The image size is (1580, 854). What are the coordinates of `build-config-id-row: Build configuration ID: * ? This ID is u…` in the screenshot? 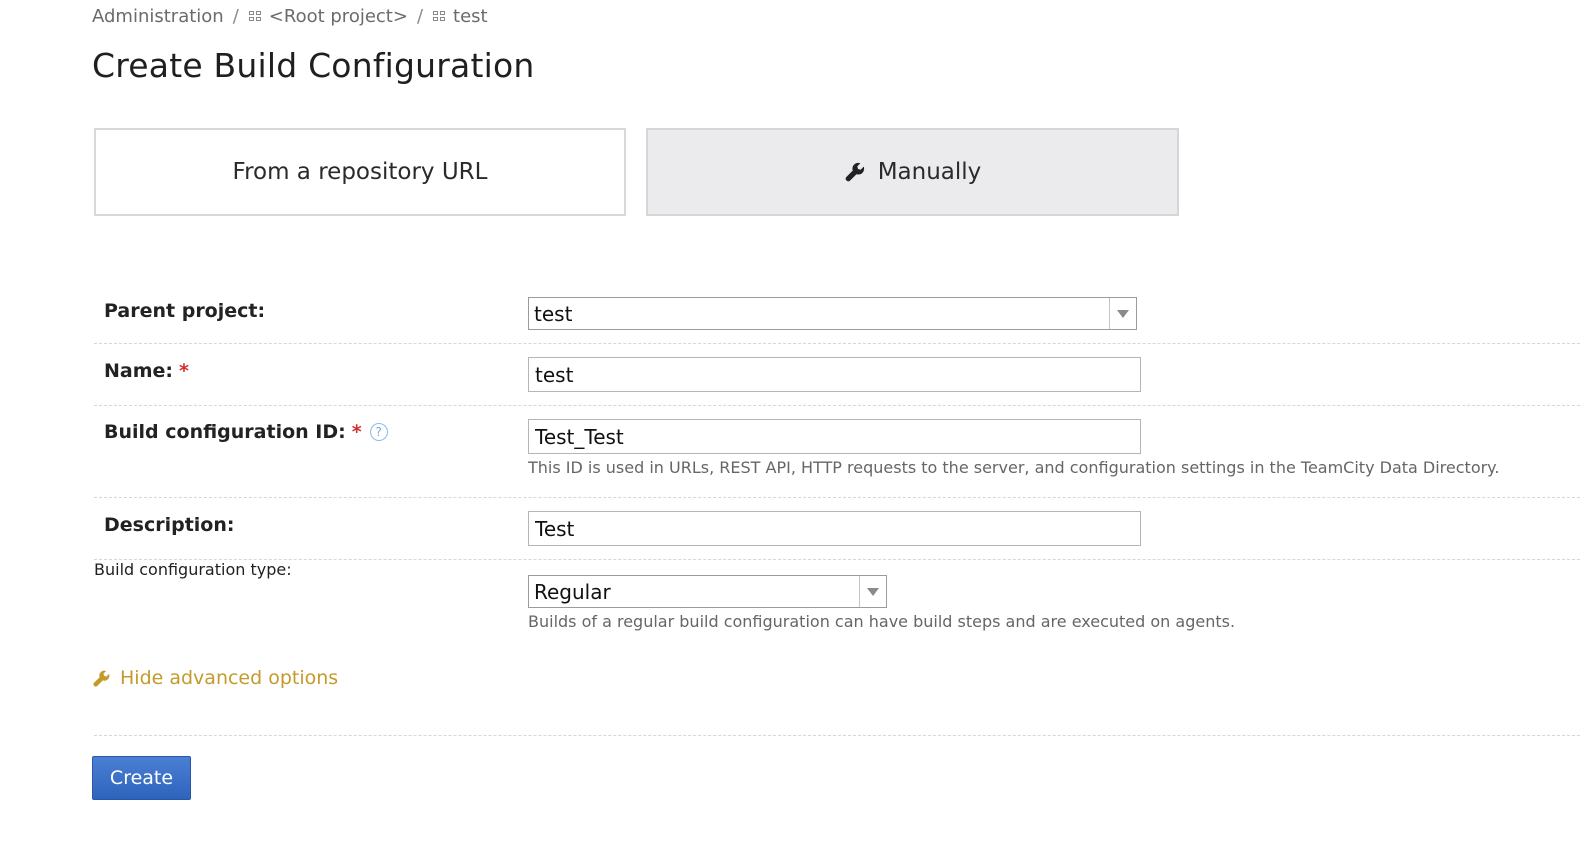 It's located at (837, 452).